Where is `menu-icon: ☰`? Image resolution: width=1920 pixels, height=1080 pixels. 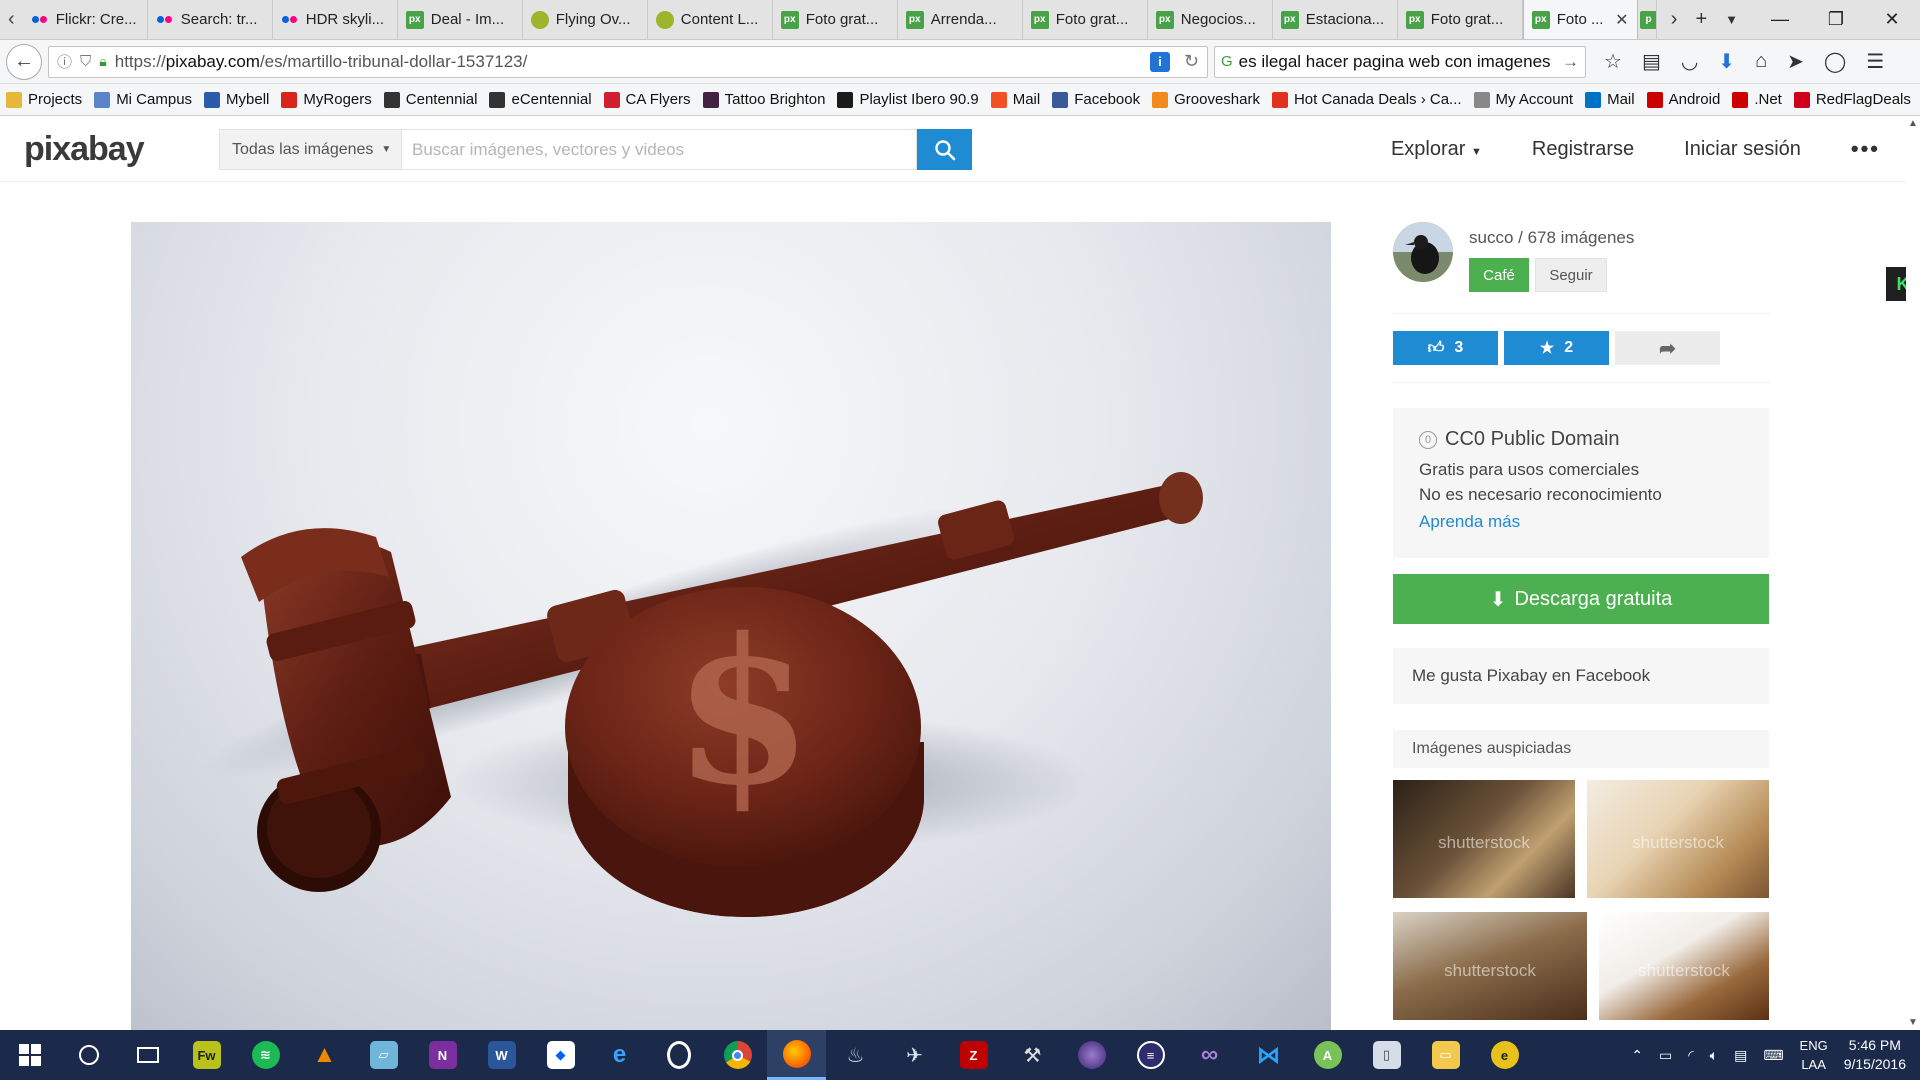 menu-icon: ☰ is located at coordinates (1875, 61).